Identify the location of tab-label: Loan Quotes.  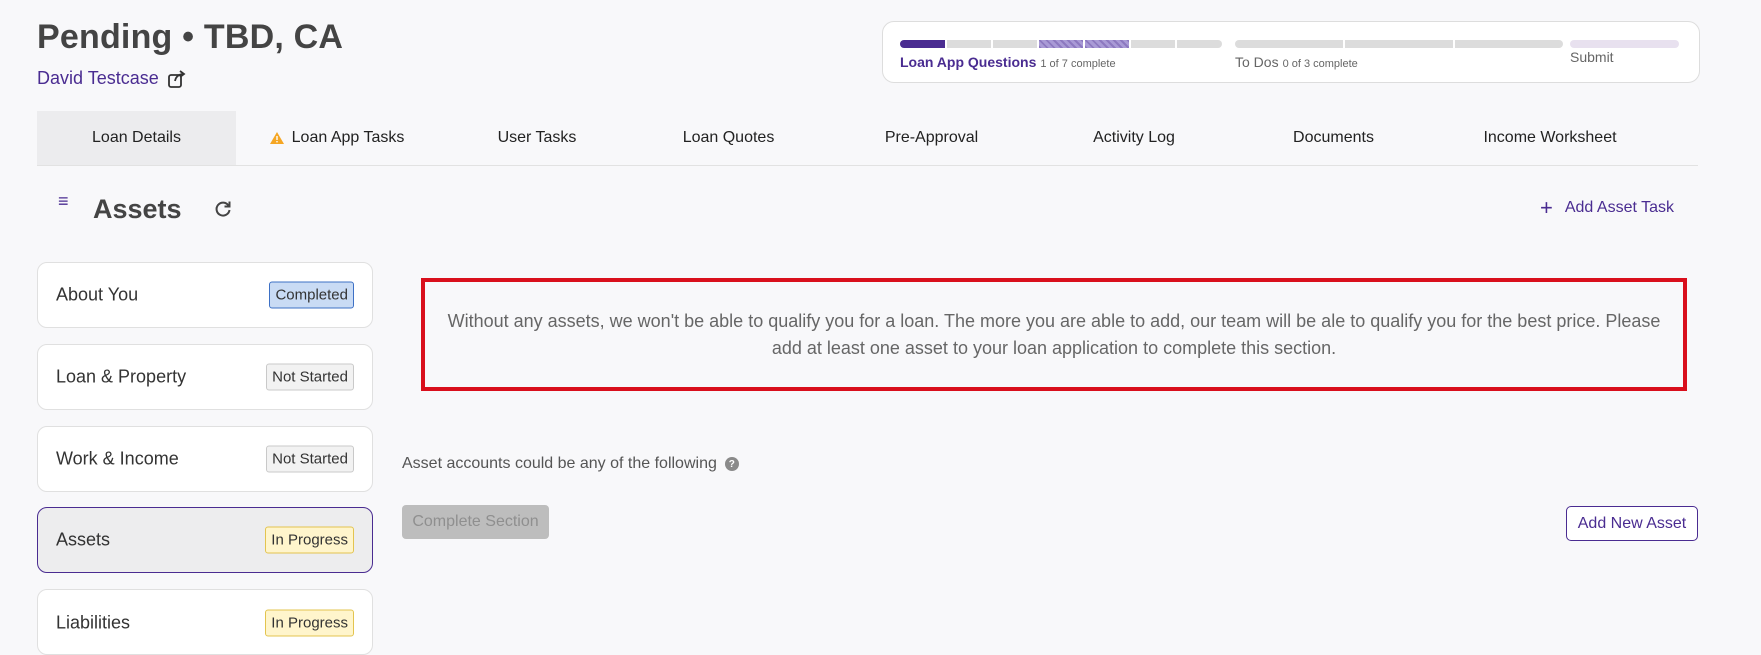
(728, 137).